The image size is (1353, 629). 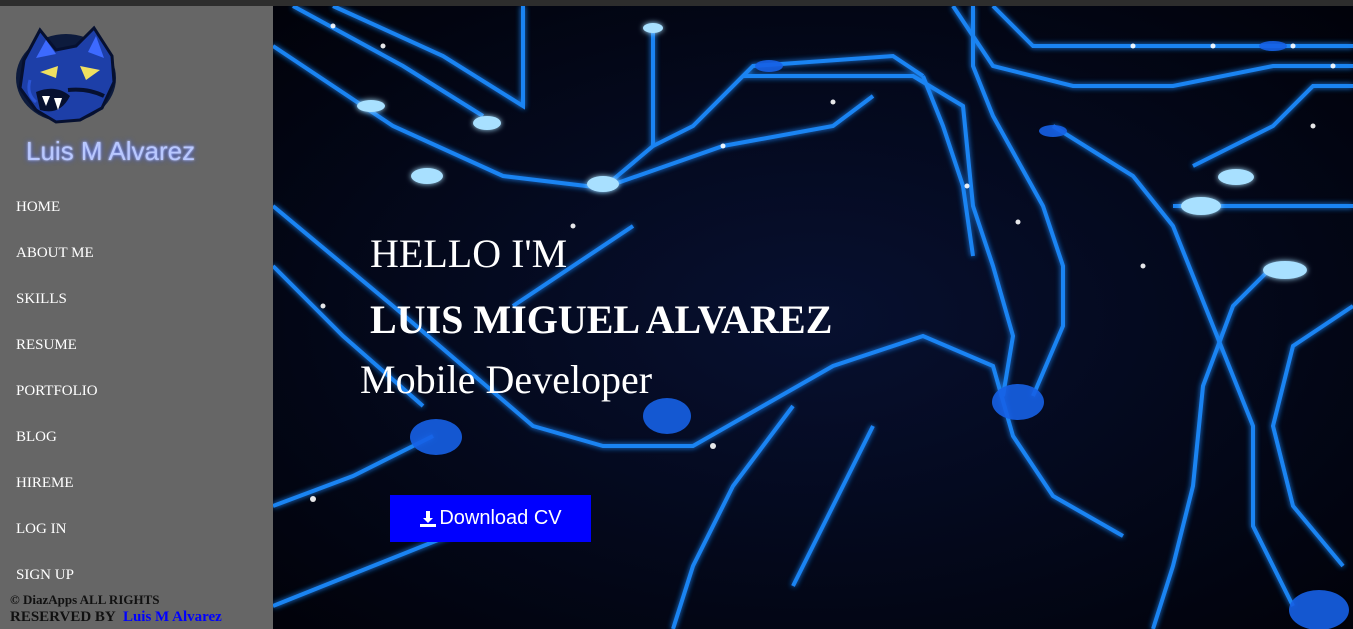 What do you see at coordinates (428, 519) in the screenshot?
I see `download-icon` at bounding box center [428, 519].